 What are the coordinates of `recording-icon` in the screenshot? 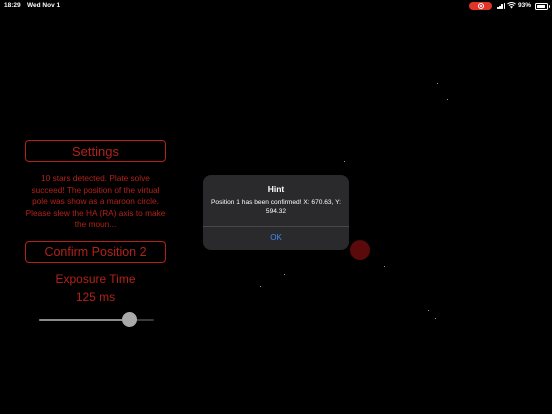 It's located at (481, 6).